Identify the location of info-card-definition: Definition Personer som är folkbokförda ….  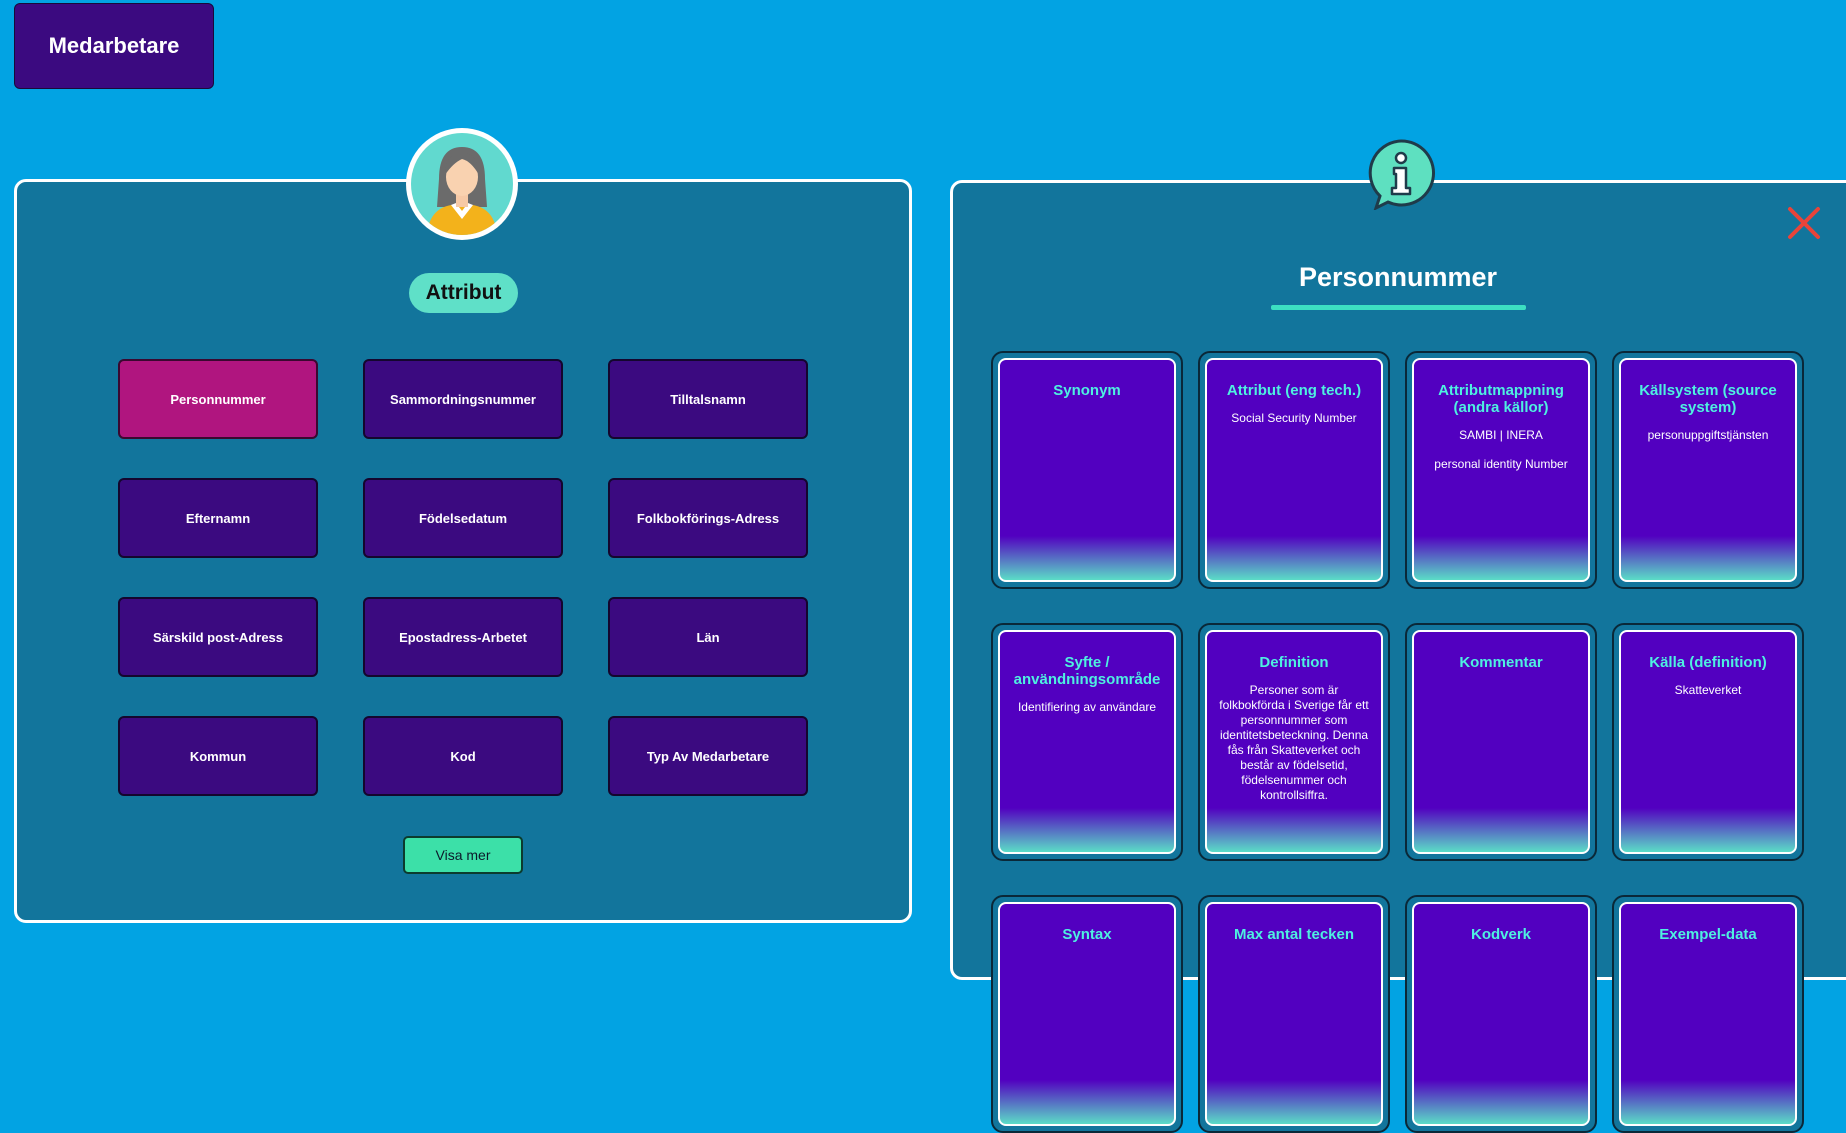
(1294, 742).